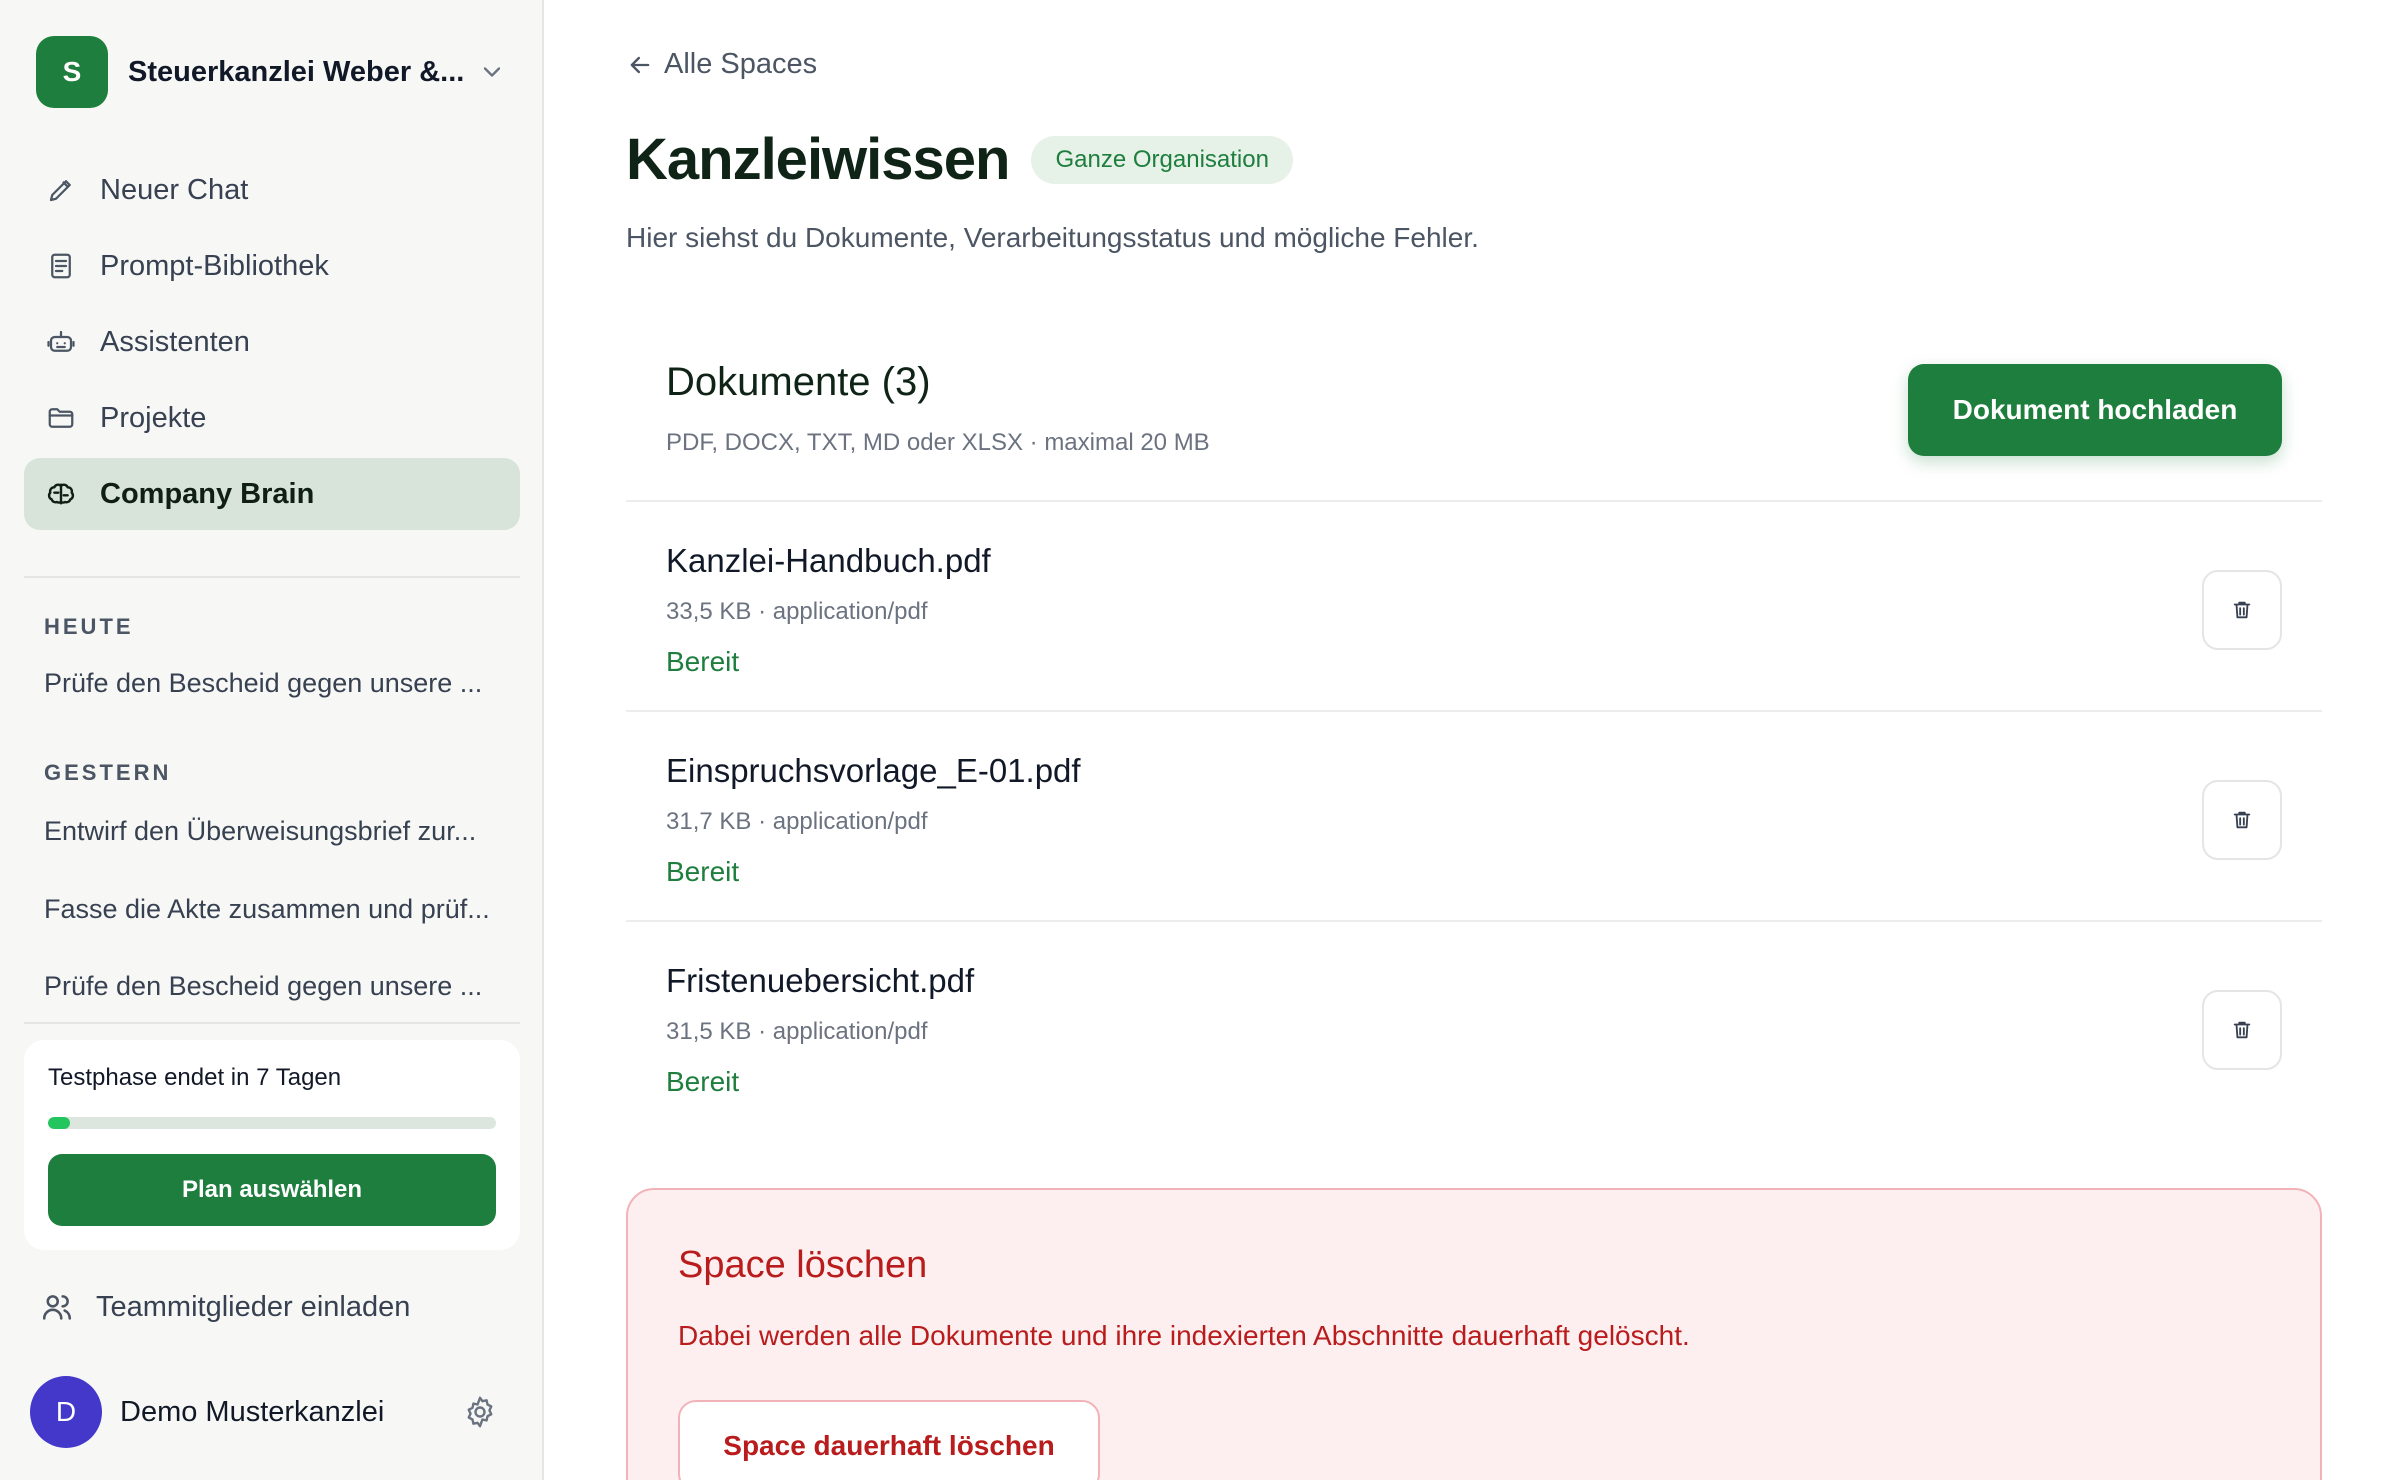 The image size is (2400, 1480). Describe the element at coordinates (272, 1190) in the screenshot. I see `choose-plan-button: Plan auswählen` at that location.